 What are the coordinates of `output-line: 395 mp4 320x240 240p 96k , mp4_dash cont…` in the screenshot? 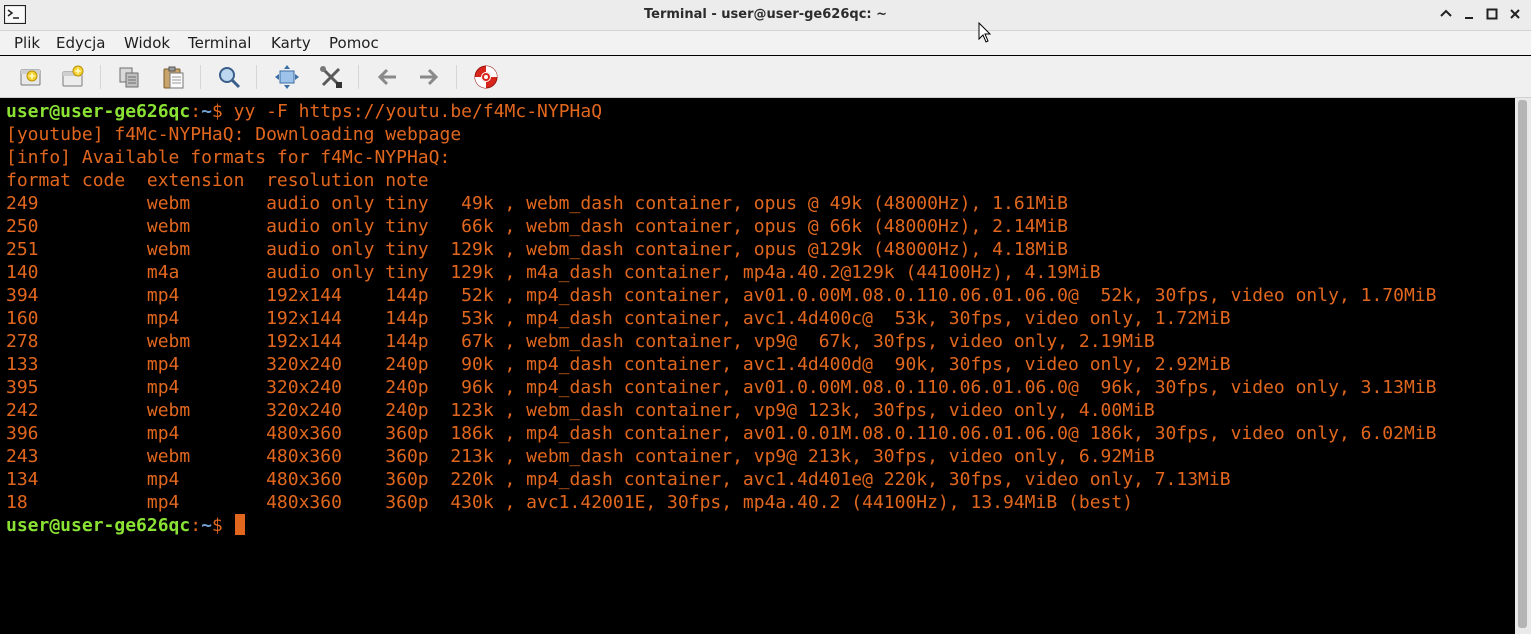 It's located at (721, 387).